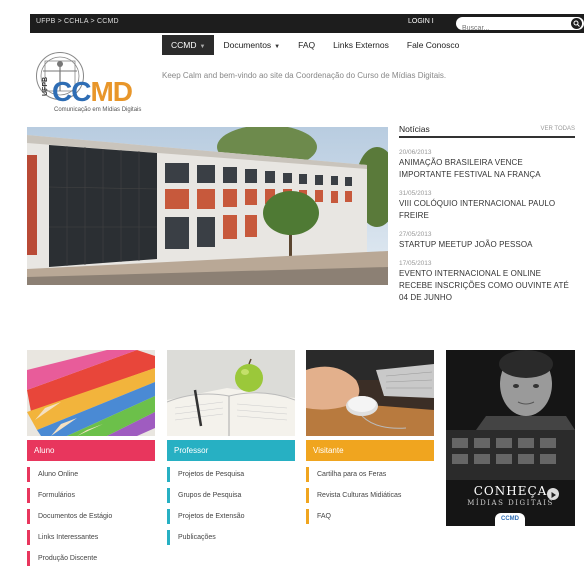  What do you see at coordinates (231, 537) in the screenshot?
I see `link-publicacoes: Publicações` at bounding box center [231, 537].